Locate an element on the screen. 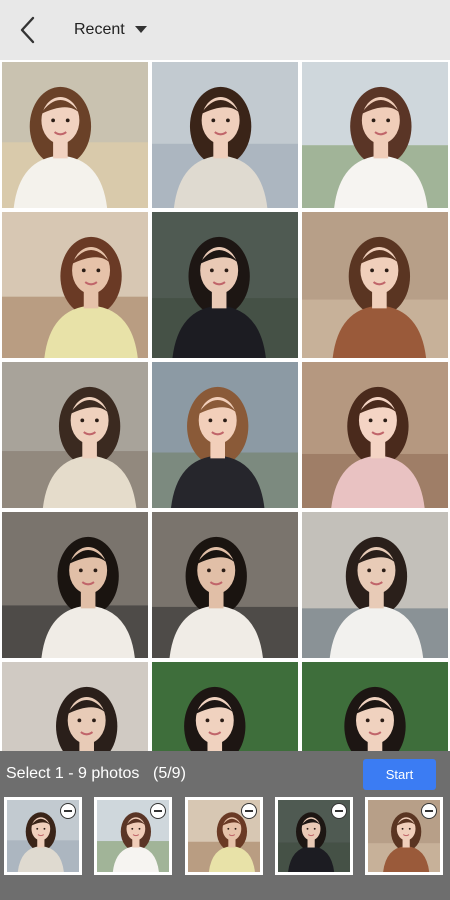 The image size is (450, 900). selected-photos-row is located at coordinates (225, 837).